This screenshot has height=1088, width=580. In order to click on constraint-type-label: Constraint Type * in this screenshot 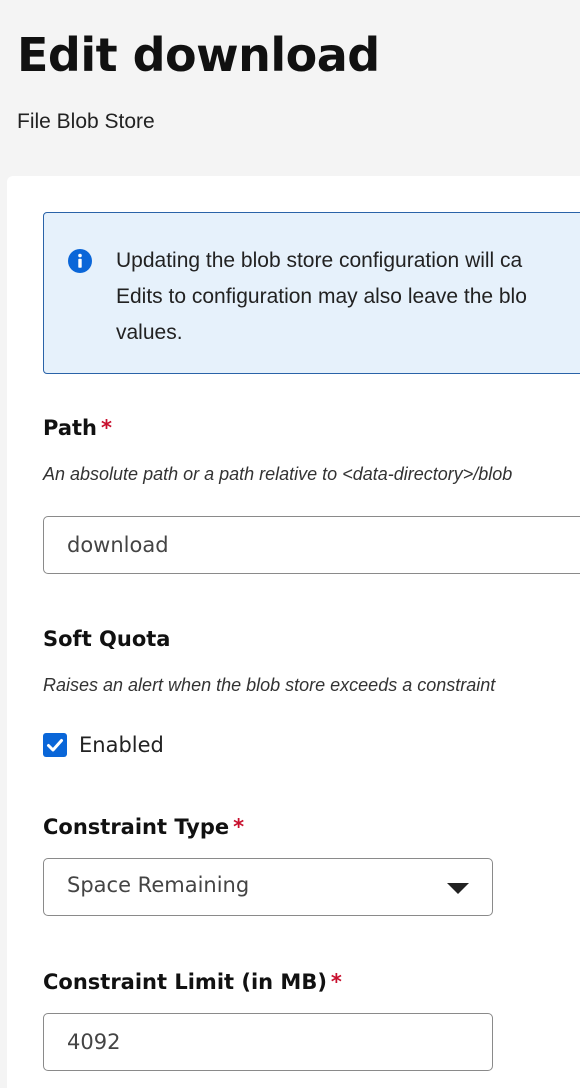, I will do `click(143, 827)`.